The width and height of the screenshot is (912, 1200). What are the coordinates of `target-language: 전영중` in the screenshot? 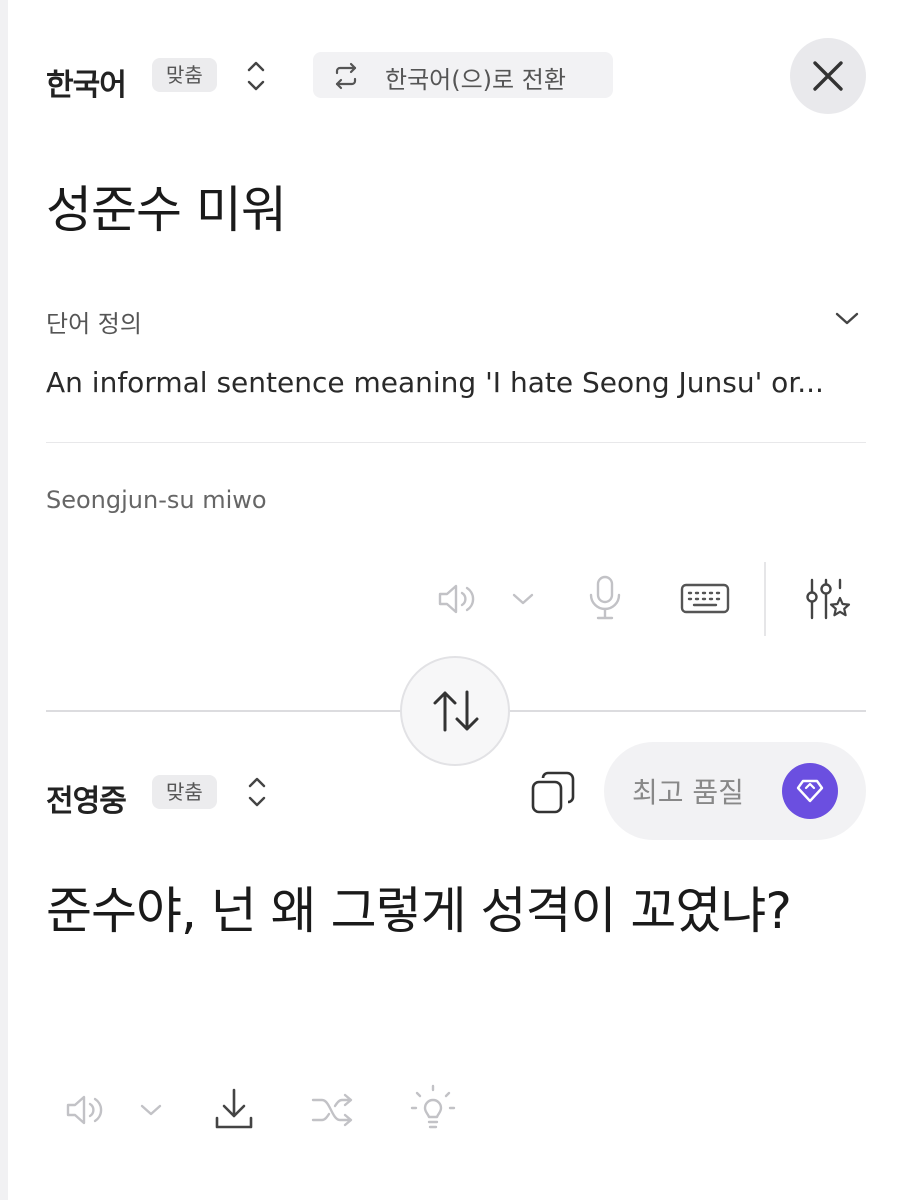 It's located at (86, 798).